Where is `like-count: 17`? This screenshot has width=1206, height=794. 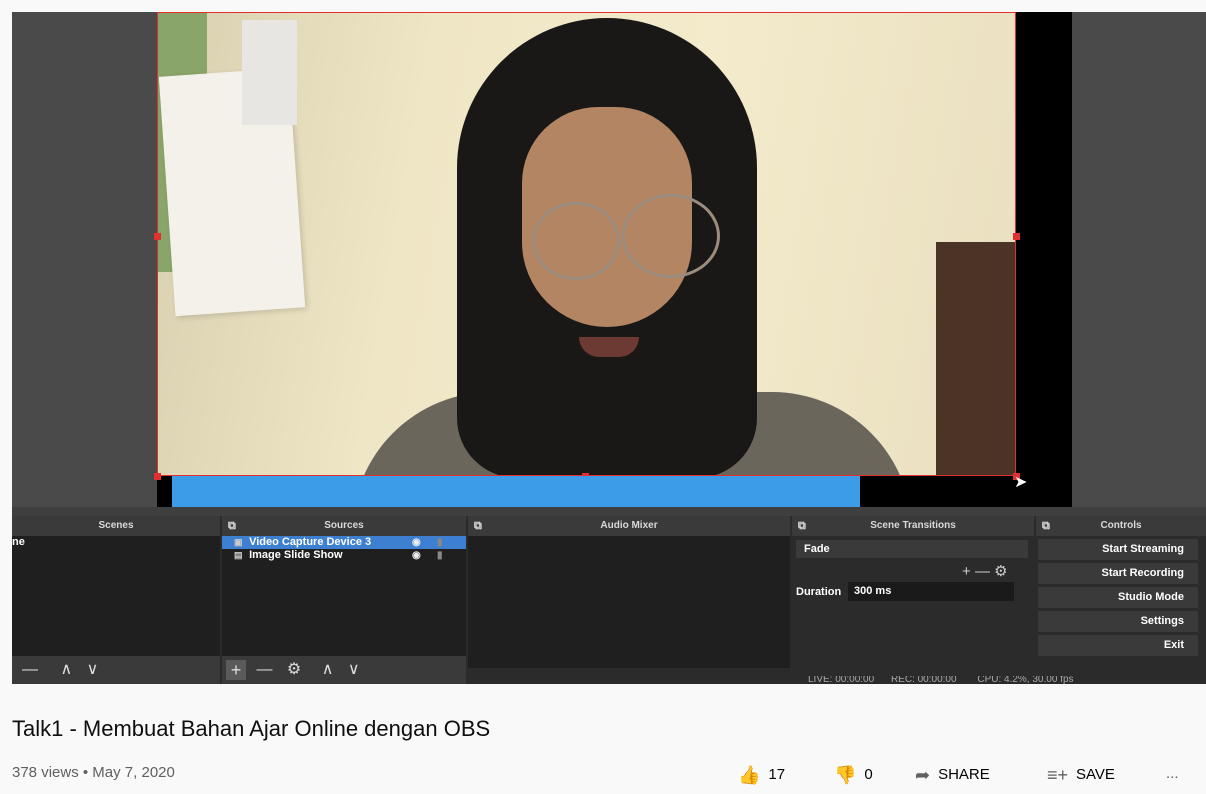 like-count: 17 is located at coordinates (777, 774).